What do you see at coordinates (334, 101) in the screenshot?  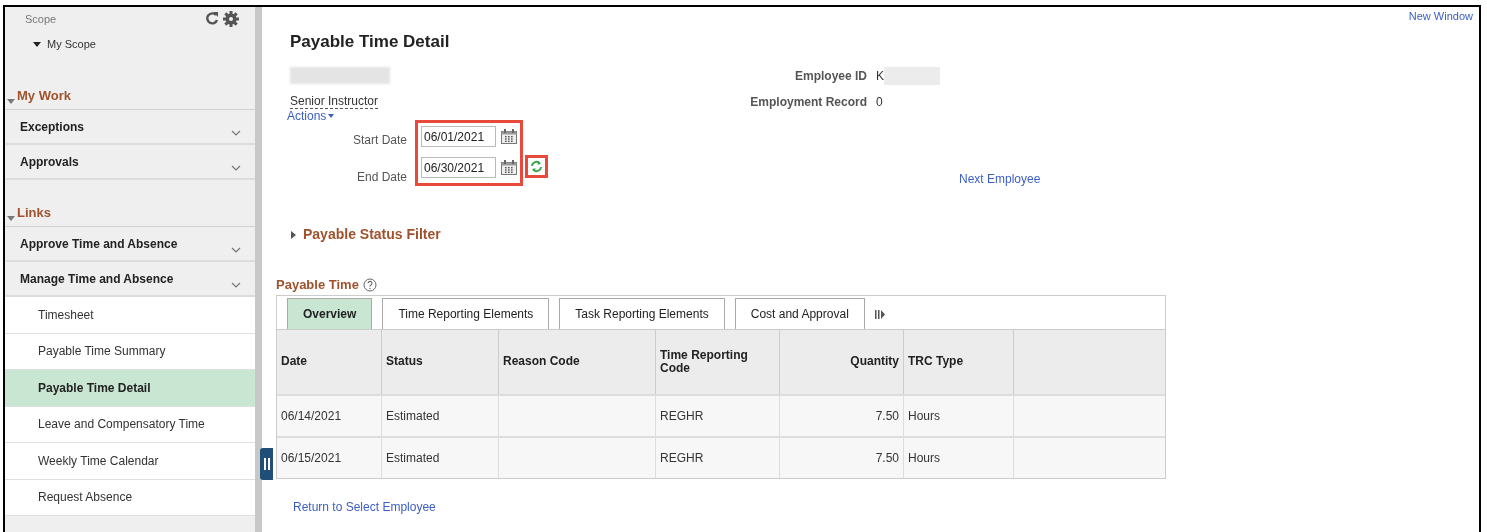 I see `job-title-link: Senior Instructor` at bounding box center [334, 101].